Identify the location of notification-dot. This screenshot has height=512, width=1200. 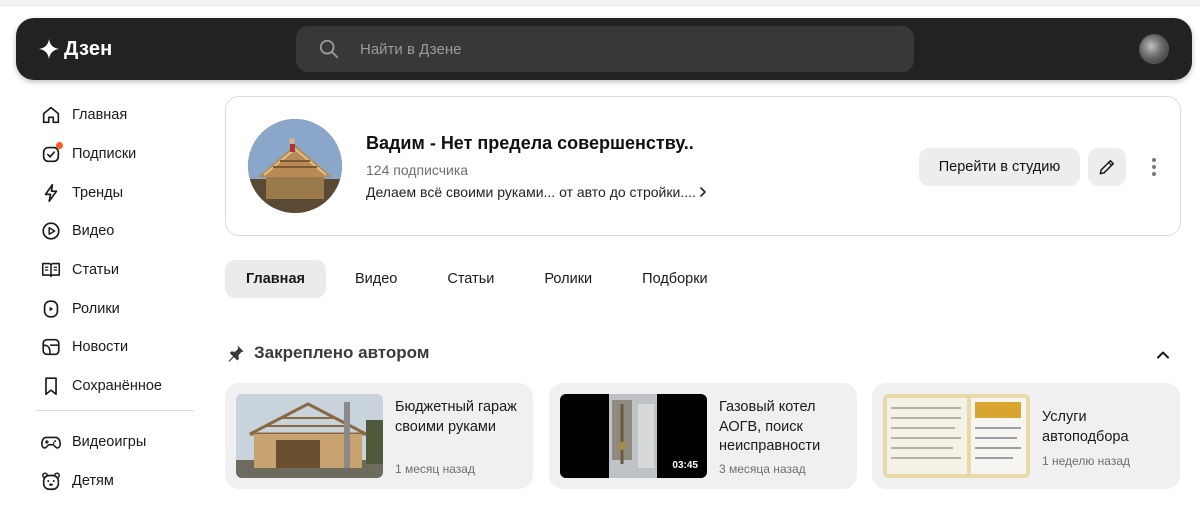
(59, 145).